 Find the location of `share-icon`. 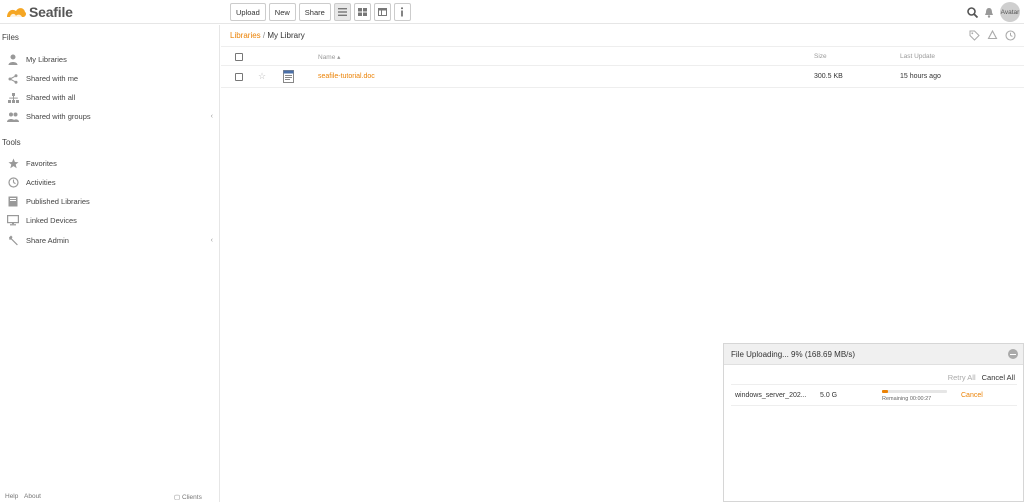

share-icon is located at coordinates (13, 79).